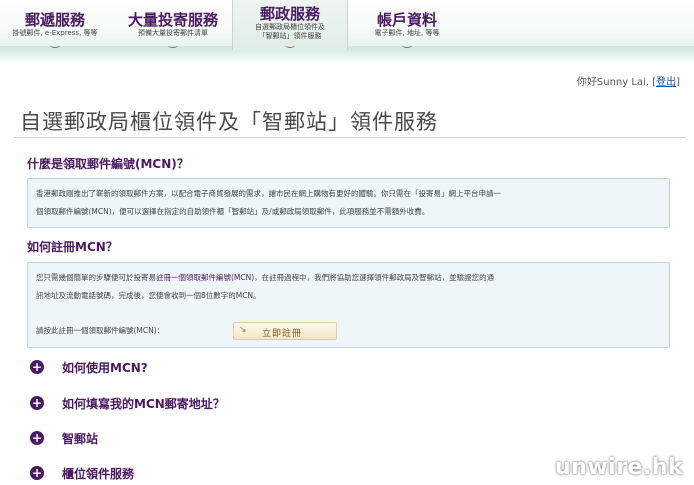 This screenshot has width=694, height=485. I want to click on nav-item-subtitle: 電子郵件, 地址, 等等, so click(407, 33).